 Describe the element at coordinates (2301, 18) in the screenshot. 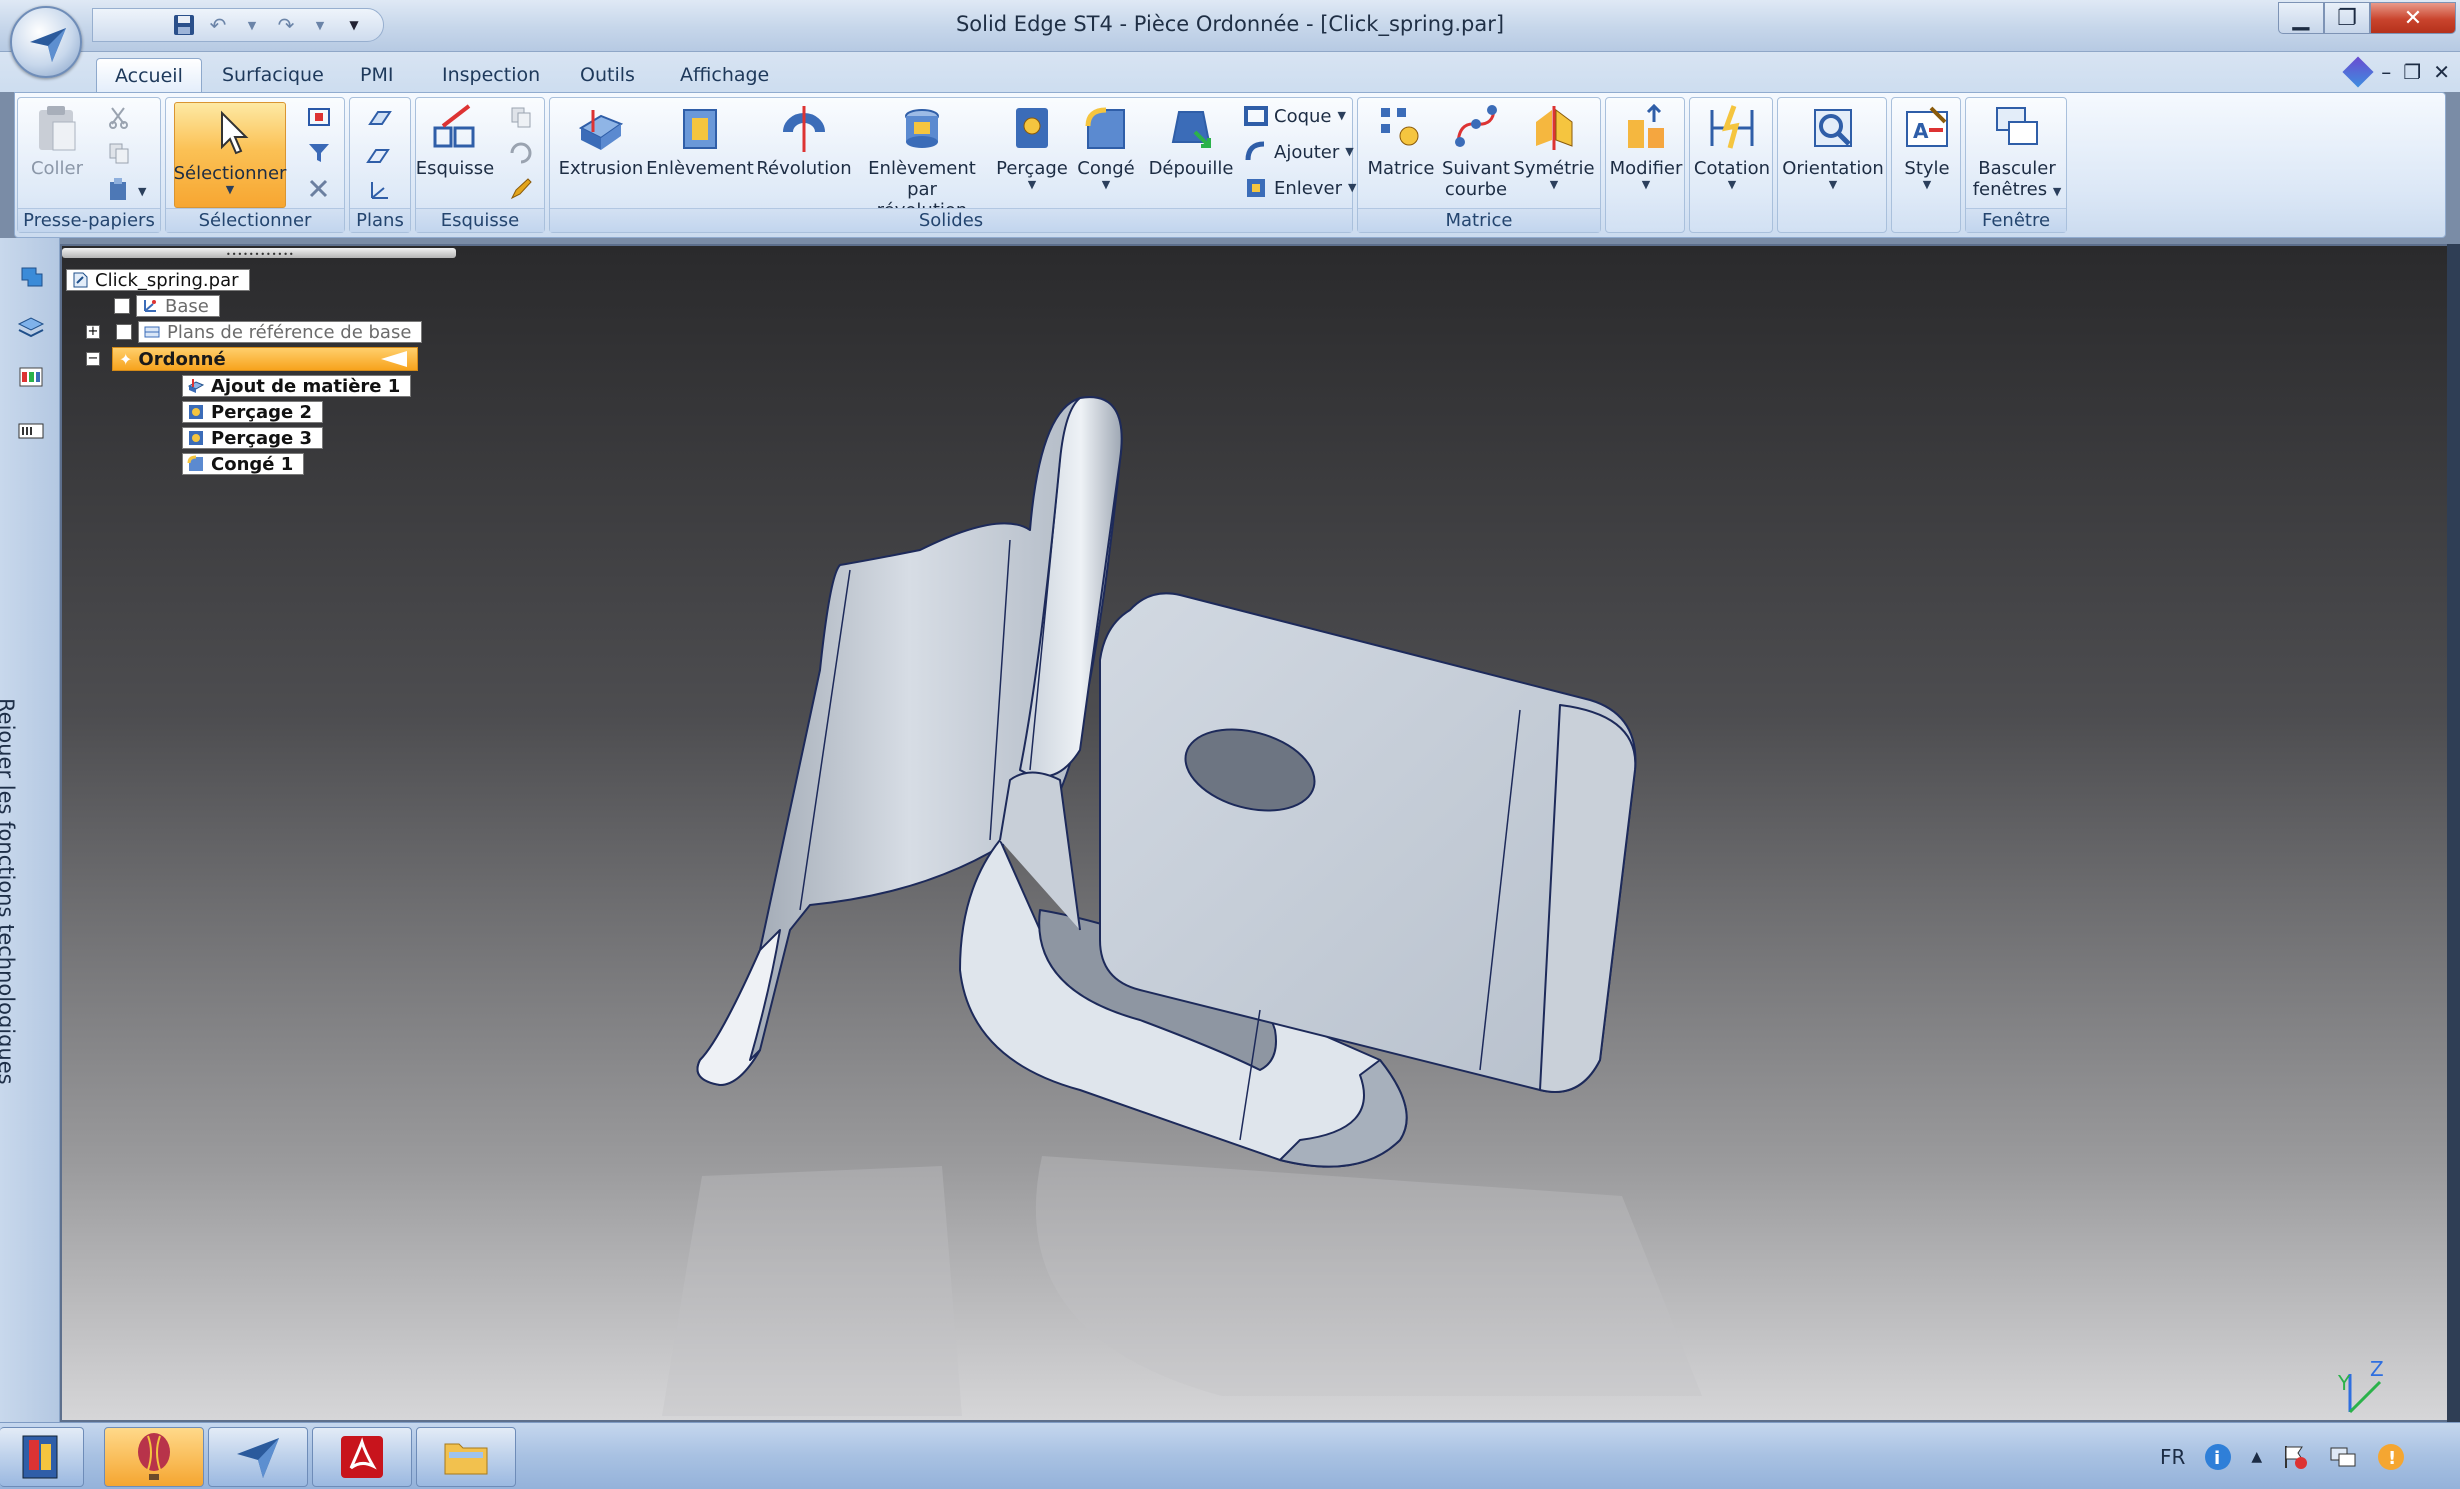

I see `minimize-button: ▁` at that location.